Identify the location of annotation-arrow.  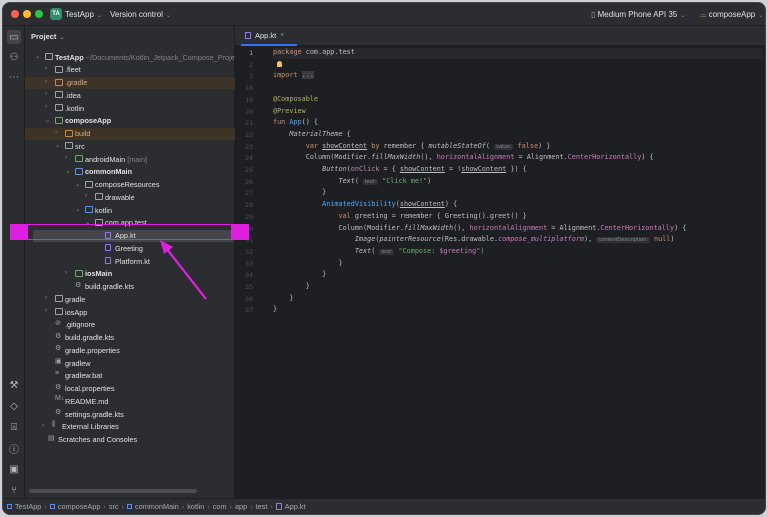
(183, 270).